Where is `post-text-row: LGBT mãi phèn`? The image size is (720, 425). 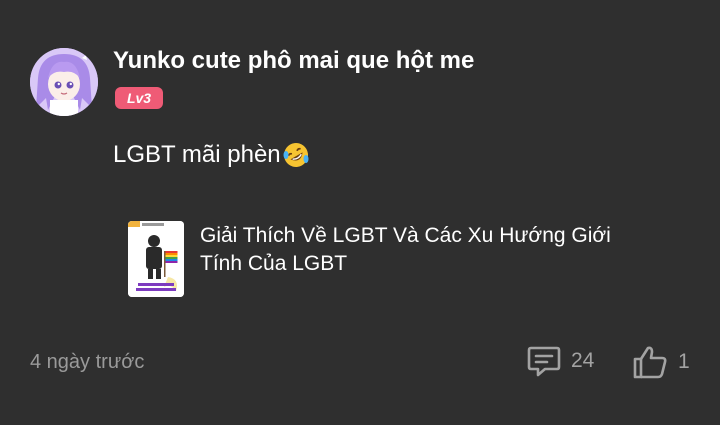 post-text-row: LGBT mãi phèn is located at coordinates (211, 155).